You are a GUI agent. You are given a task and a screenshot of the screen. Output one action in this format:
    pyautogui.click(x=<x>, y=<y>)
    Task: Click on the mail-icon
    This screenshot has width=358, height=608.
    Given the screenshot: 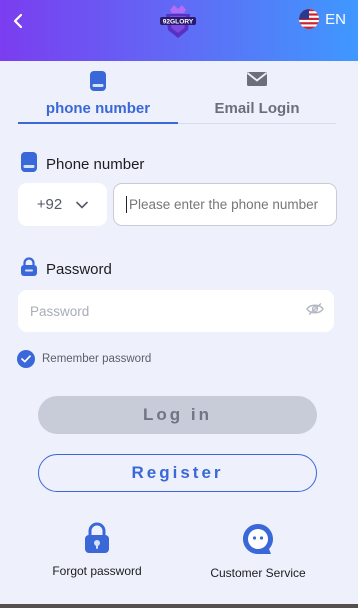 What is the action you would take?
    pyautogui.click(x=257, y=81)
    